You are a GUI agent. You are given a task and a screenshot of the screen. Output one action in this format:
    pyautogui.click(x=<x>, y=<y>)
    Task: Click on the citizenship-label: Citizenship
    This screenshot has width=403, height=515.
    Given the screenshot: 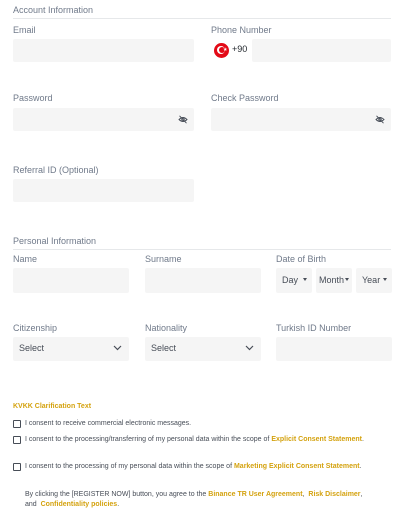 What is the action you would take?
    pyautogui.click(x=35, y=328)
    